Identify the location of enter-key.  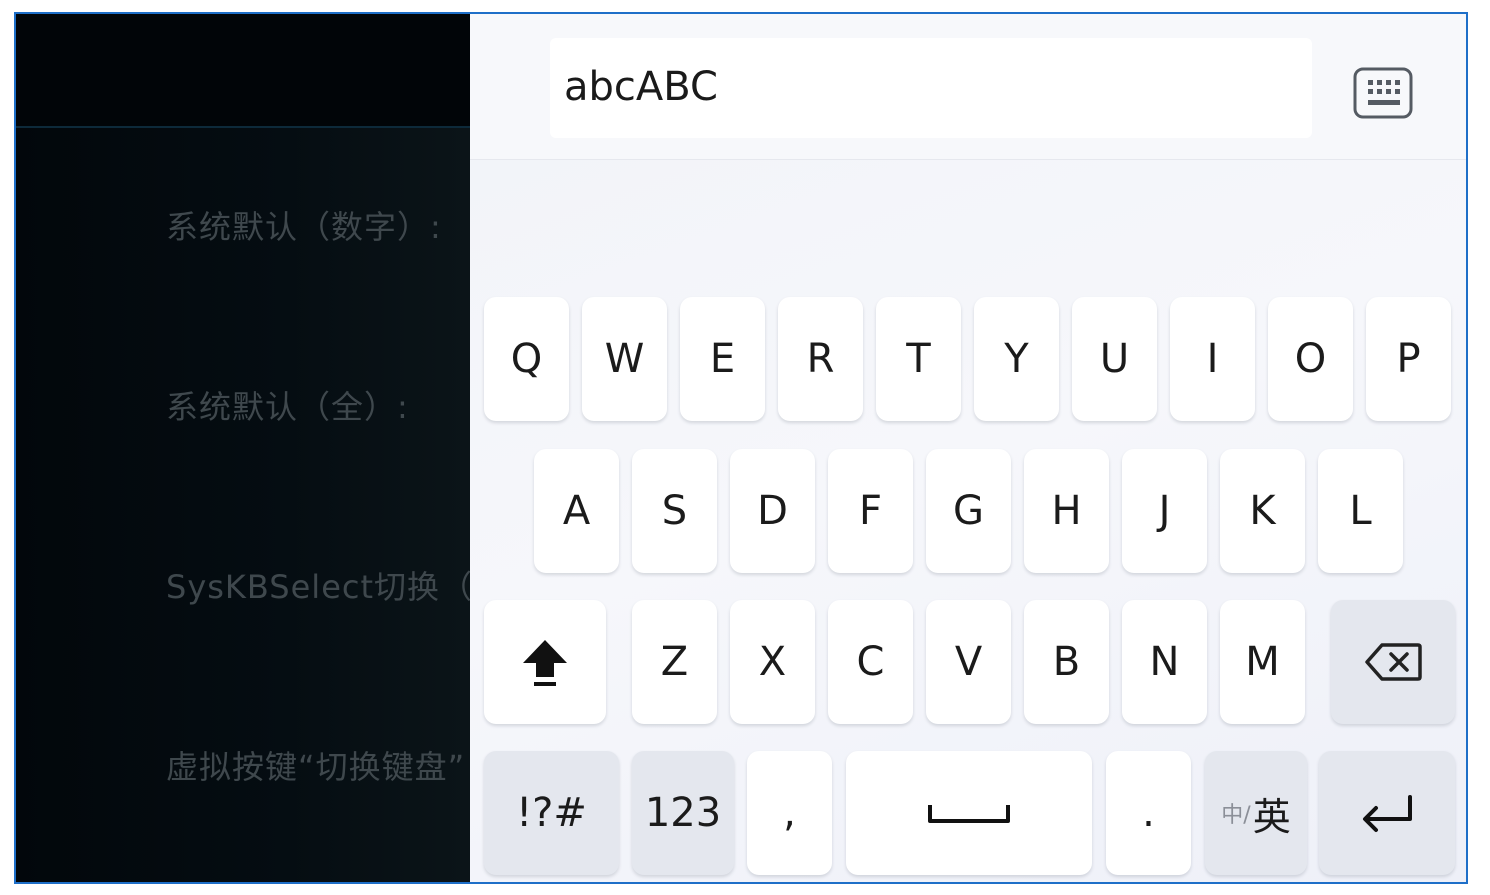
(1387, 813).